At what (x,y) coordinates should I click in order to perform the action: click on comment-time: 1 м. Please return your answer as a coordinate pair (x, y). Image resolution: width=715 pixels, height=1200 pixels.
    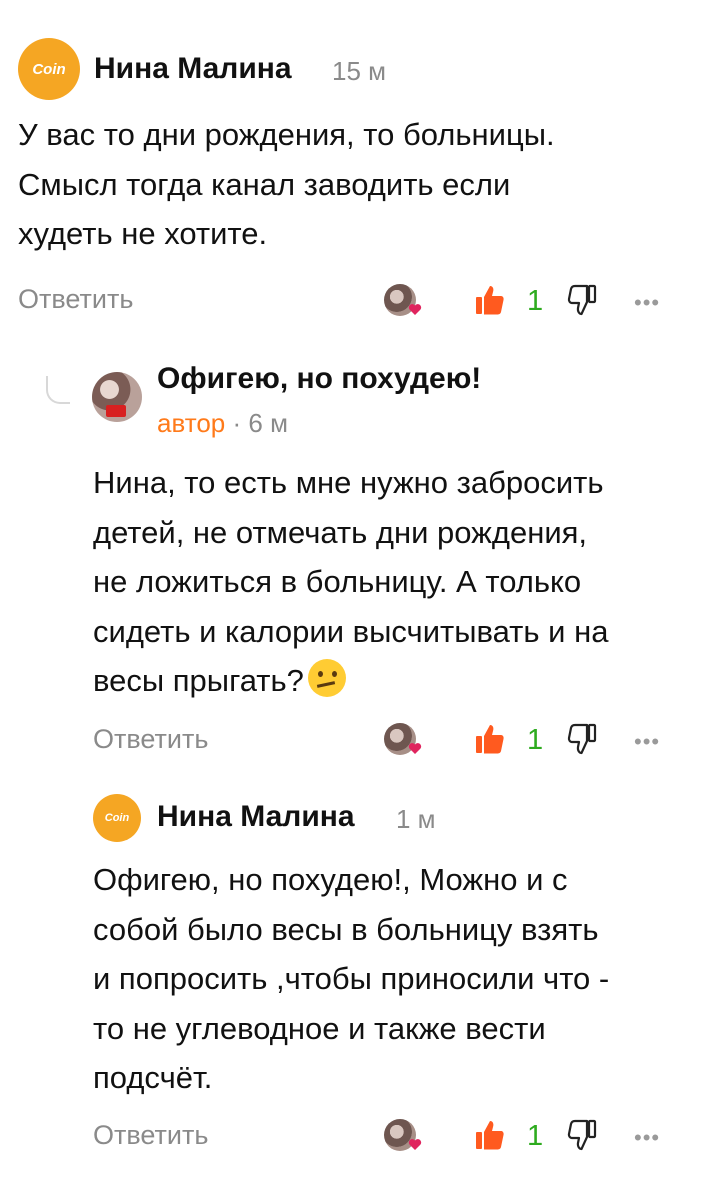
    Looking at the image, I should click on (416, 819).